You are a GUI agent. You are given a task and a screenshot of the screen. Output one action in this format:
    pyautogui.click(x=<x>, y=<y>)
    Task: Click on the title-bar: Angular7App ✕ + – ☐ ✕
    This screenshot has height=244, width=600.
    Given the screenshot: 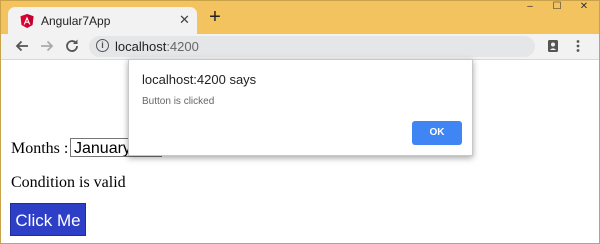 What is the action you would take?
    pyautogui.click(x=300, y=17)
    